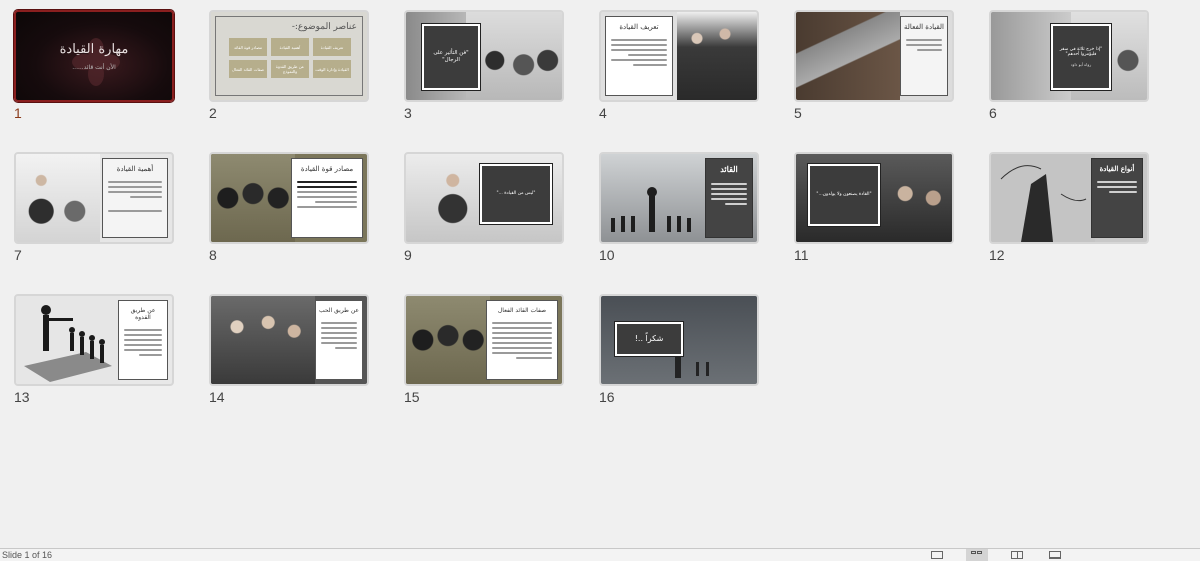  I want to click on slide-thumbnail: "القادة يصنعون ولا يولدون...", so click(874, 198).